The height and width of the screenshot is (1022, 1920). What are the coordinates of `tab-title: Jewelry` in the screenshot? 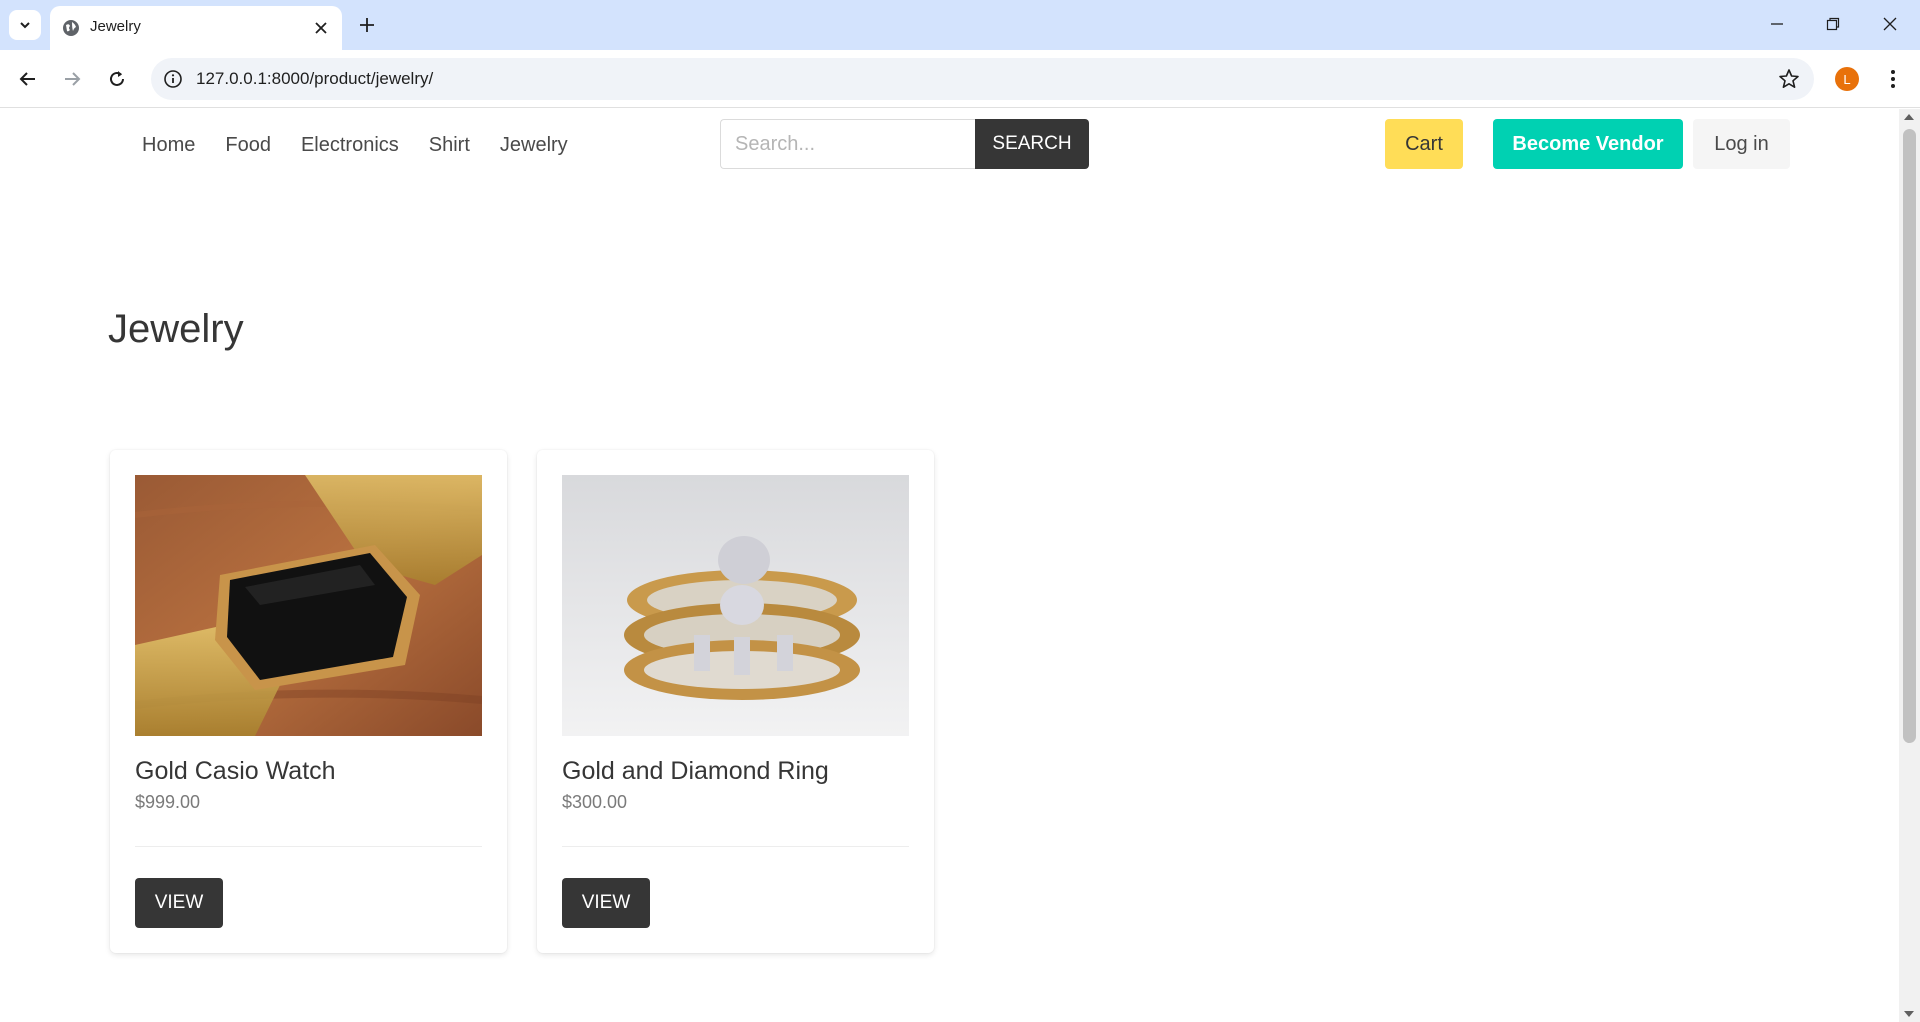 It's located at (115, 26).